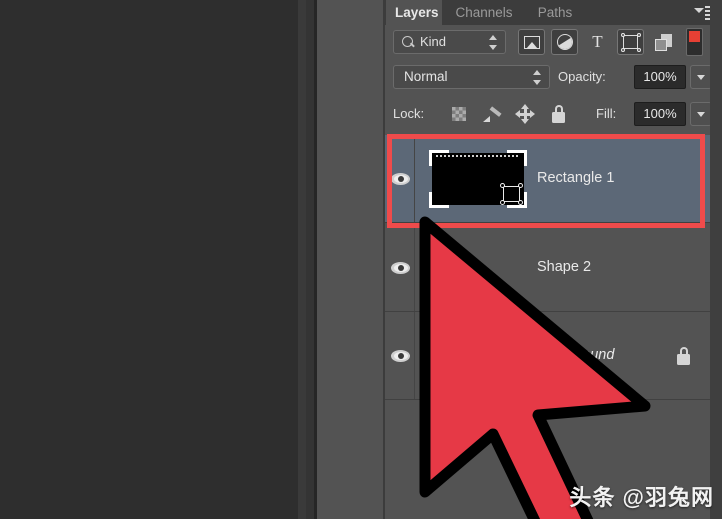 The width and height of the screenshot is (722, 519). What do you see at coordinates (606, 113) in the screenshot?
I see `fill-label: Fill:` at bounding box center [606, 113].